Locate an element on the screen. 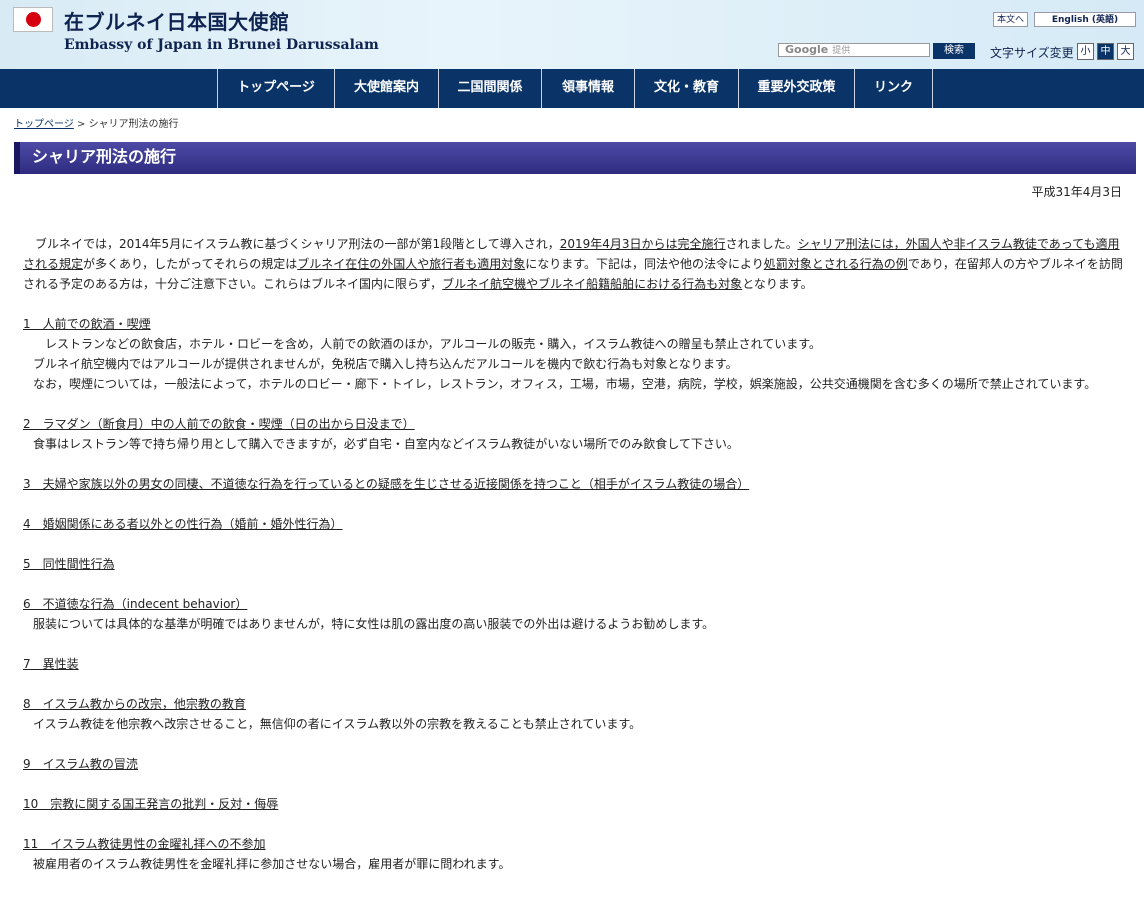  google-logo: Google is located at coordinates (807, 49).